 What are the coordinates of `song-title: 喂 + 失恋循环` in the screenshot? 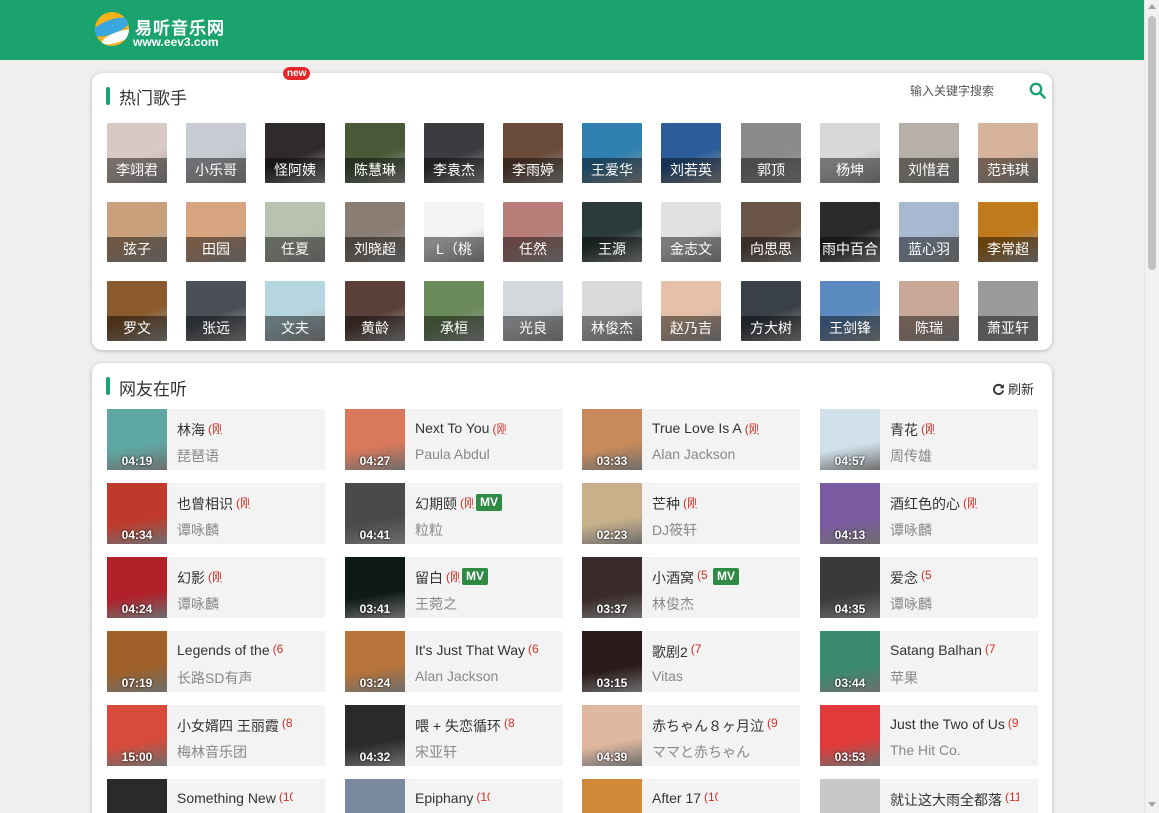 It's located at (458, 726).